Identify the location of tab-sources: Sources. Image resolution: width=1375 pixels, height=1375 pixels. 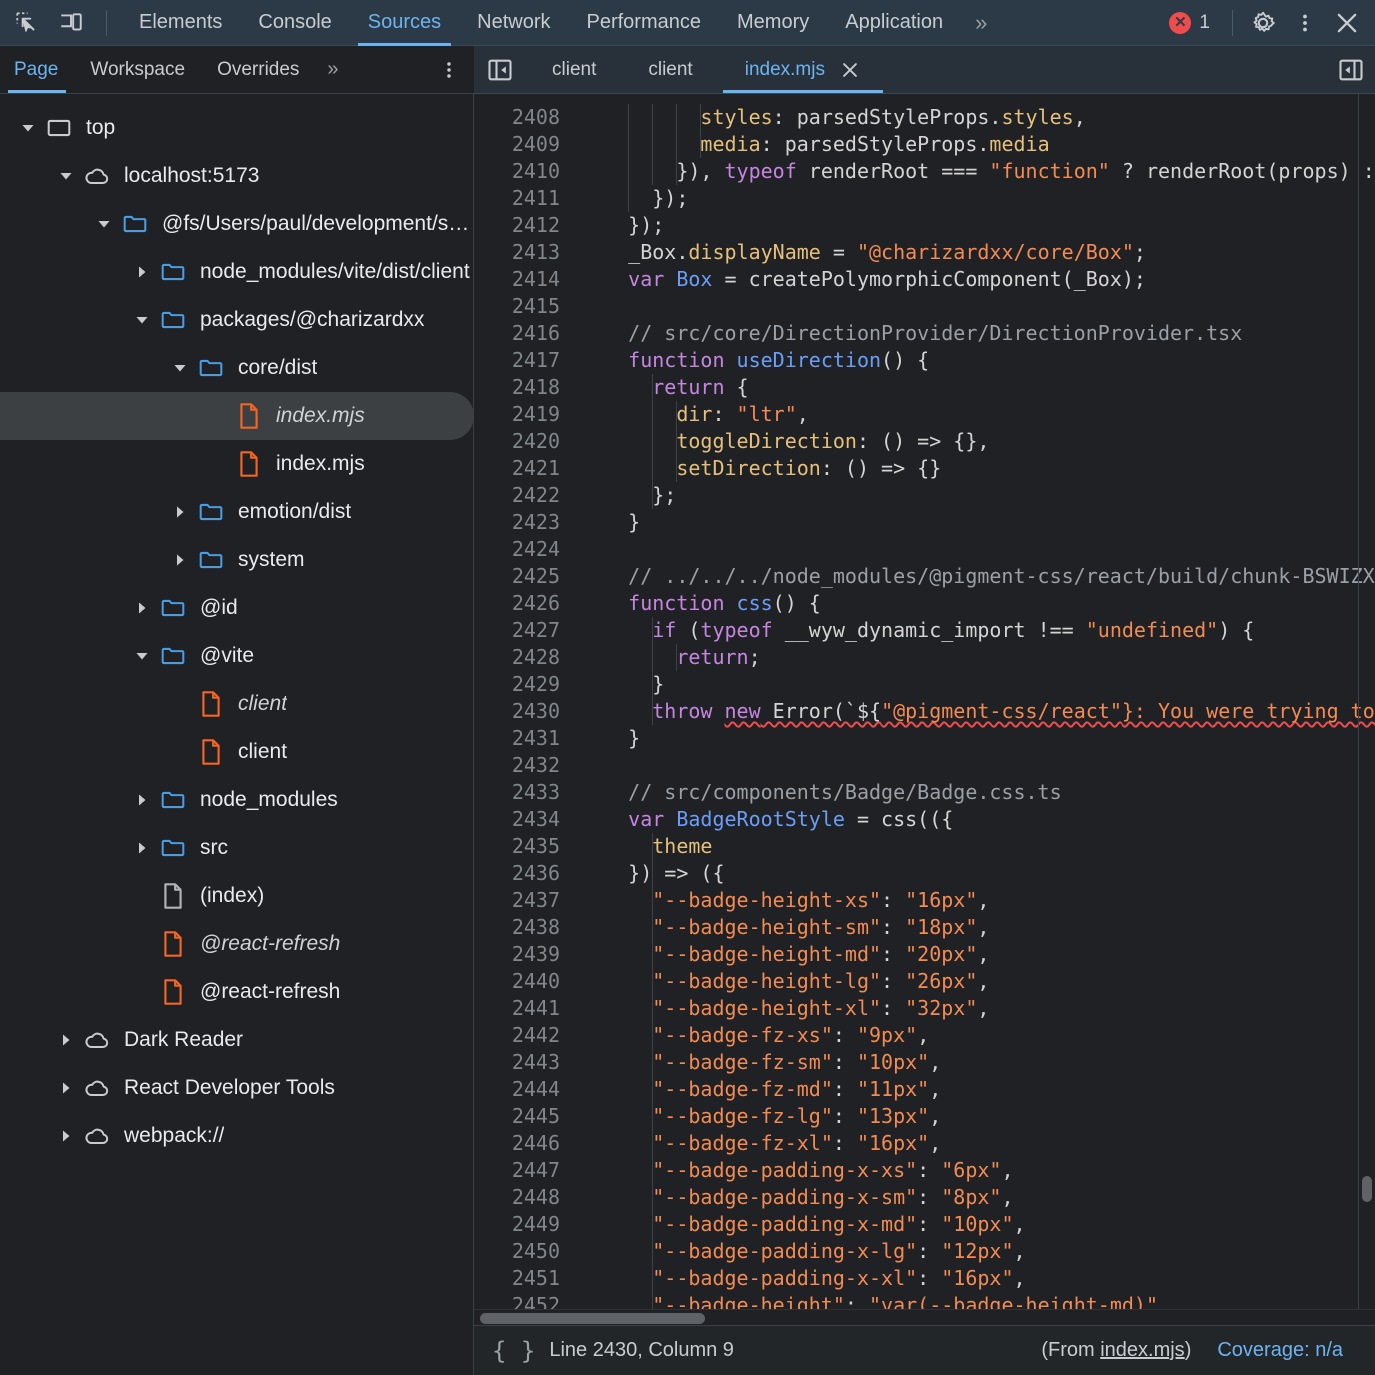
(404, 23).